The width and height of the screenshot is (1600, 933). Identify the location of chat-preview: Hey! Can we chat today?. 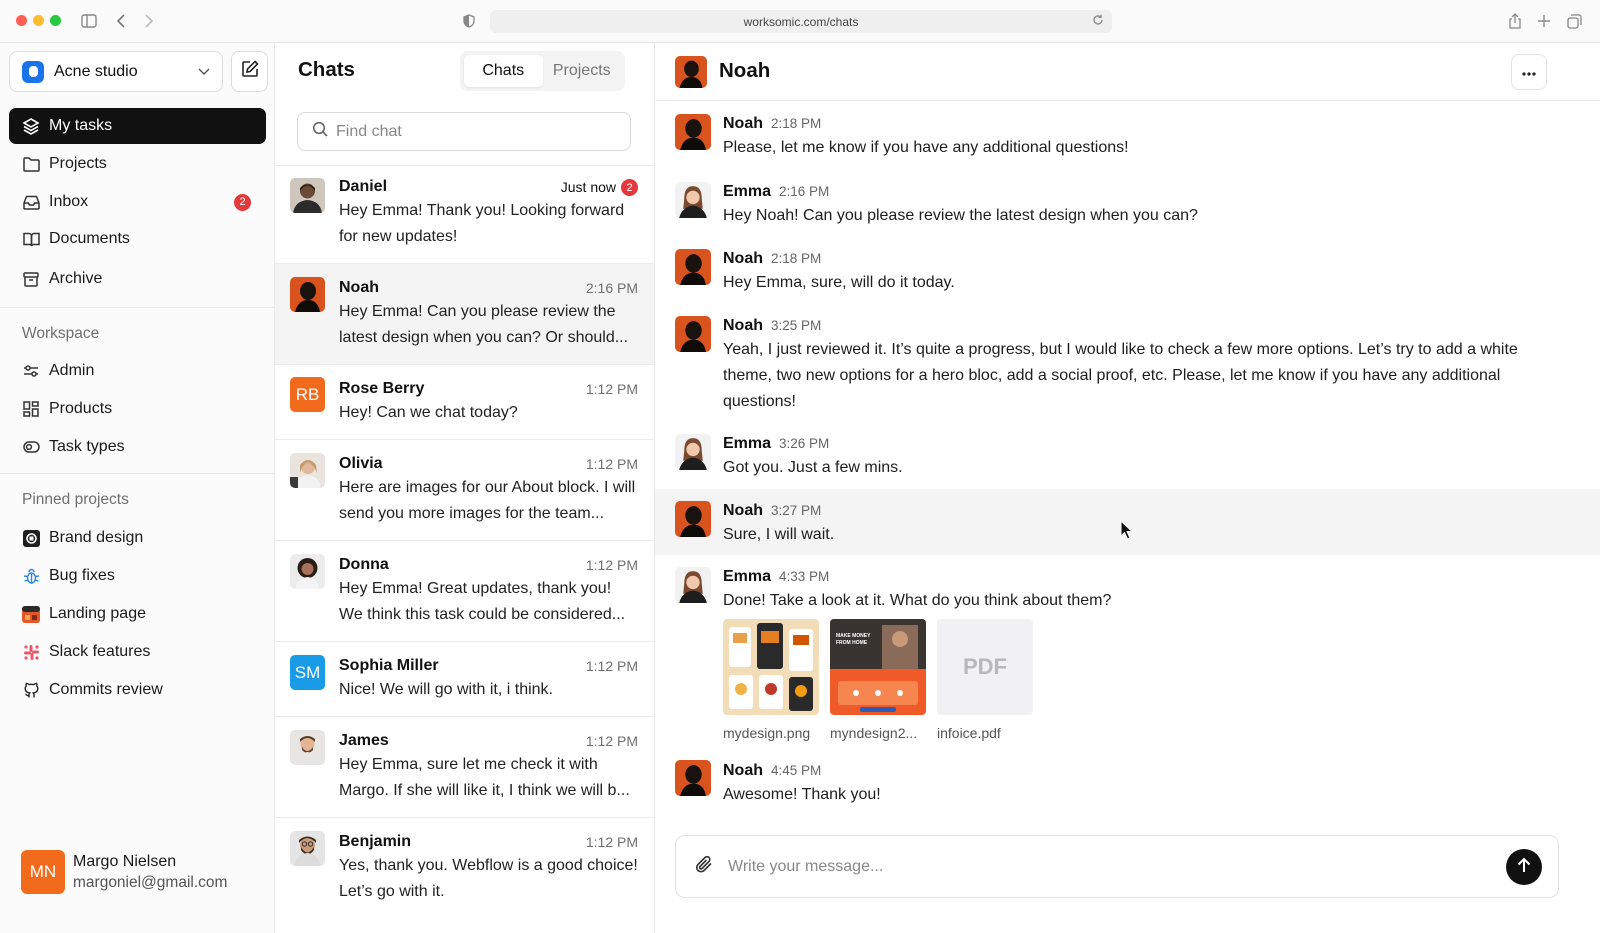
(428, 412).